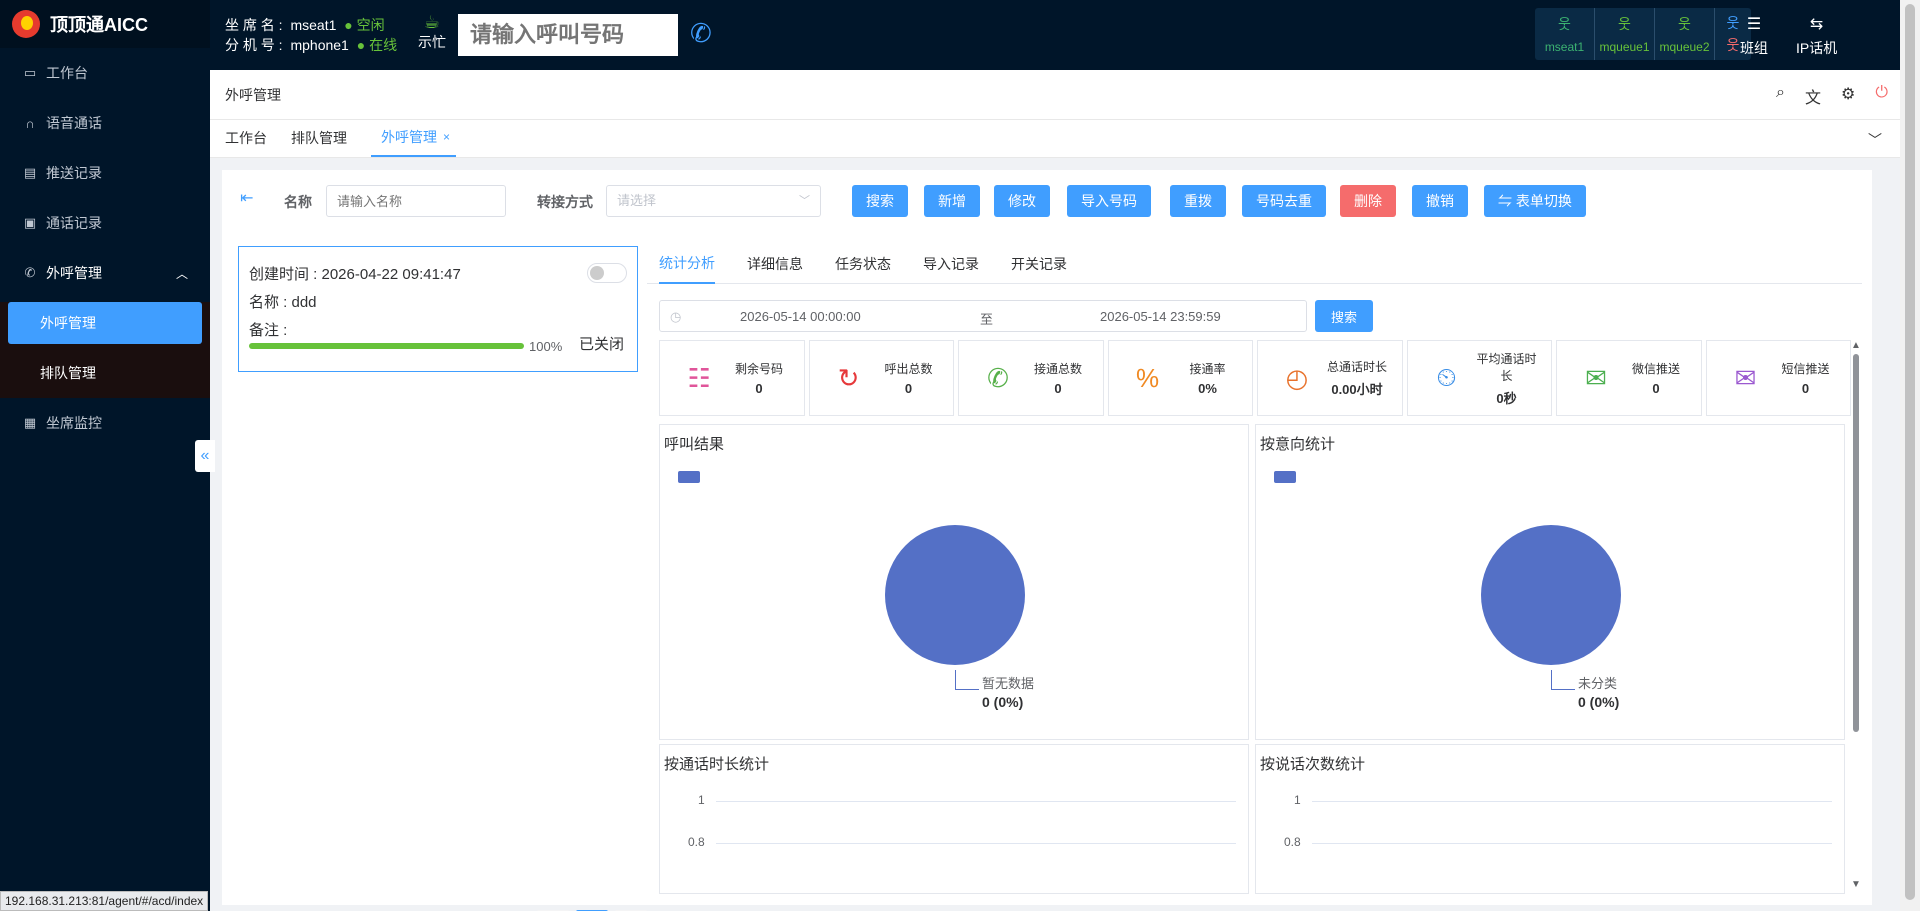 This screenshot has width=1920, height=911. What do you see at coordinates (252, 138) in the screenshot?
I see `tab-workbench: 工作台` at bounding box center [252, 138].